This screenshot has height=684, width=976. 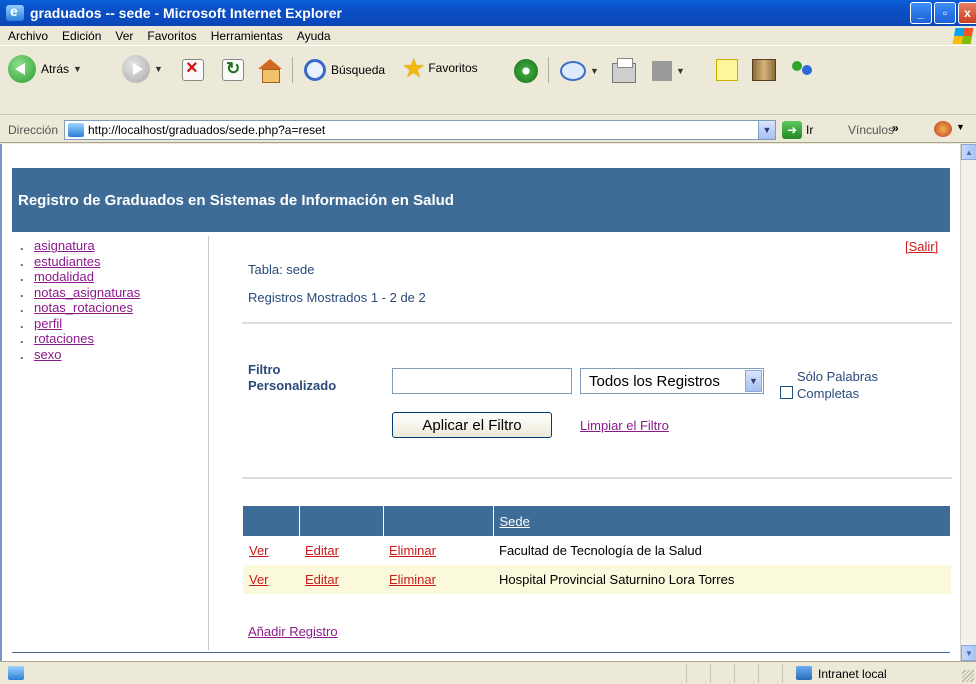 I want to click on home-button, so click(x=270, y=71).